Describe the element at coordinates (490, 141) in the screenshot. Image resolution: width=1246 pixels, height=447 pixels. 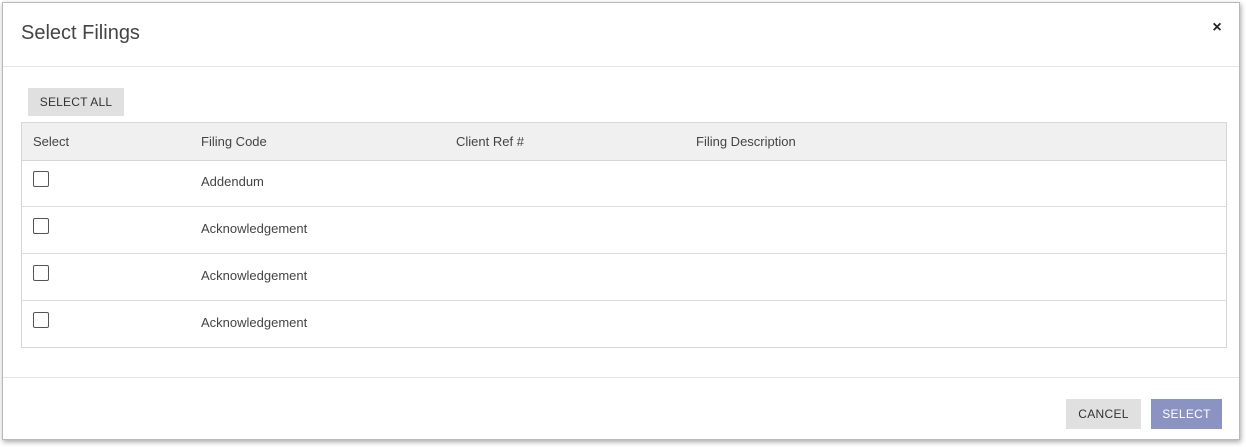
I see `column-header-client-ref: Client Ref #` at that location.